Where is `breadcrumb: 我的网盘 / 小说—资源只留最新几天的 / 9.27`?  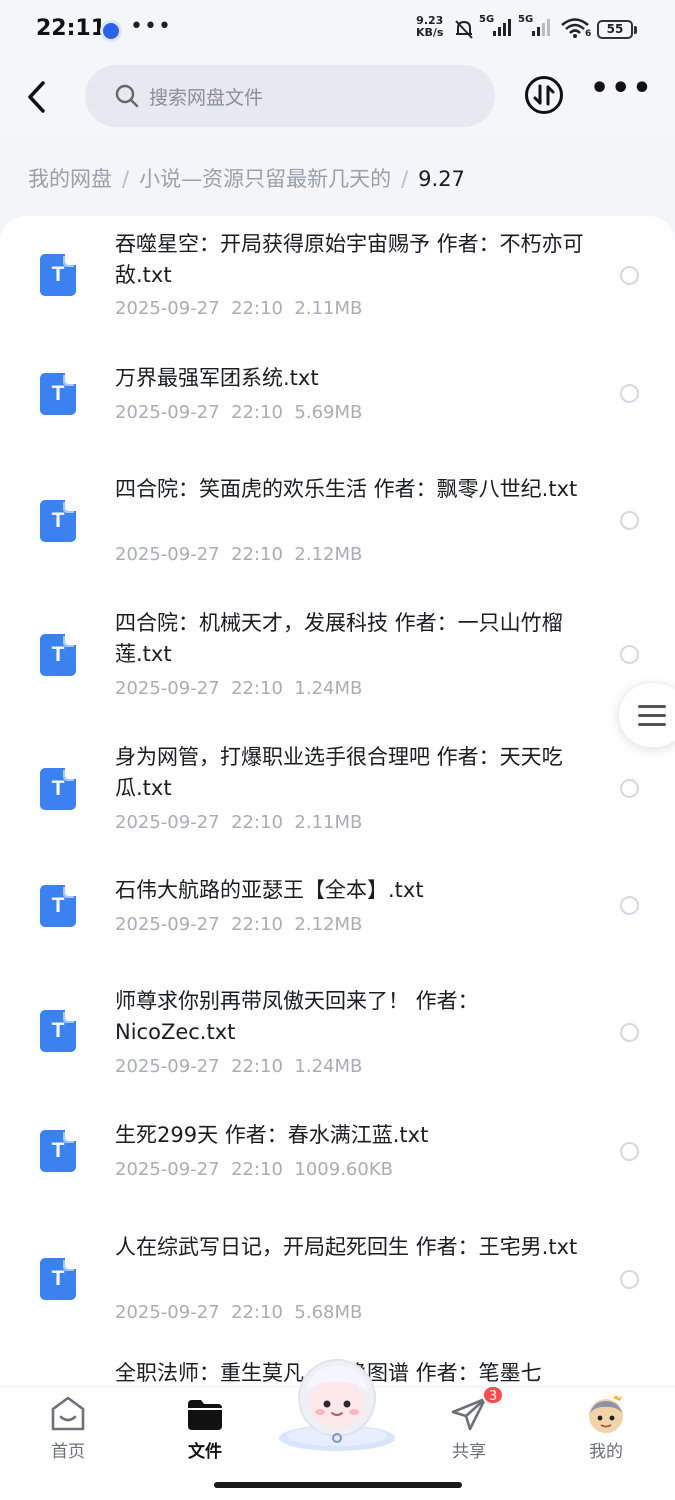 breadcrumb: 我的网盘 / 小说—资源只留最新几天的 / 9.27 is located at coordinates (246, 178).